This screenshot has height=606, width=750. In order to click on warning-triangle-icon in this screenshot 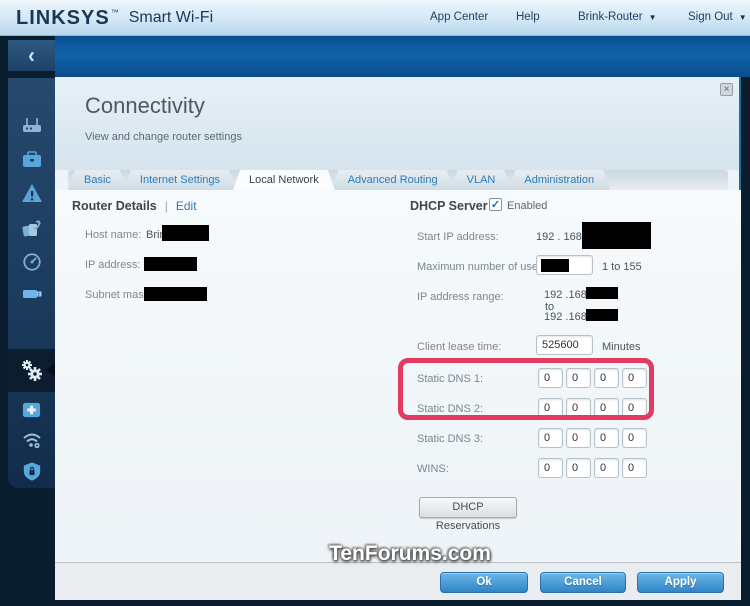, I will do `click(31, 193)`.